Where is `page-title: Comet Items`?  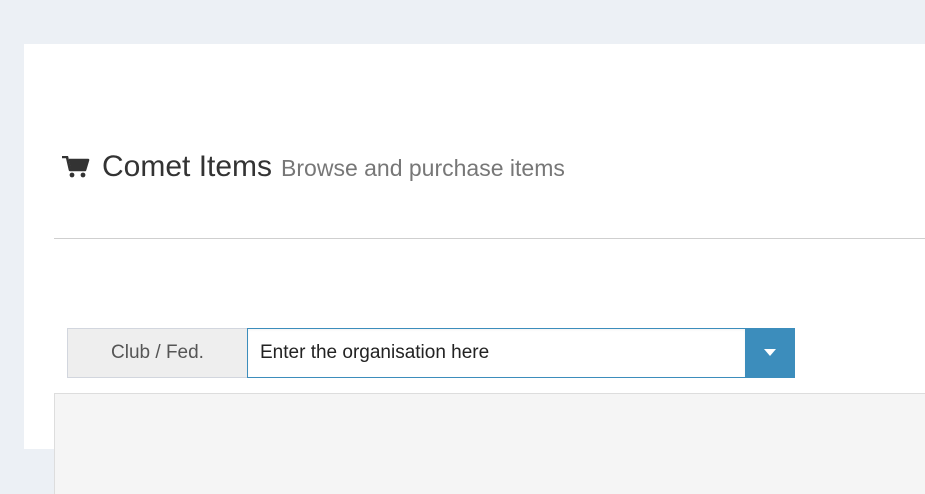 page-title: Comet Items is located at coordinates (187, 166).